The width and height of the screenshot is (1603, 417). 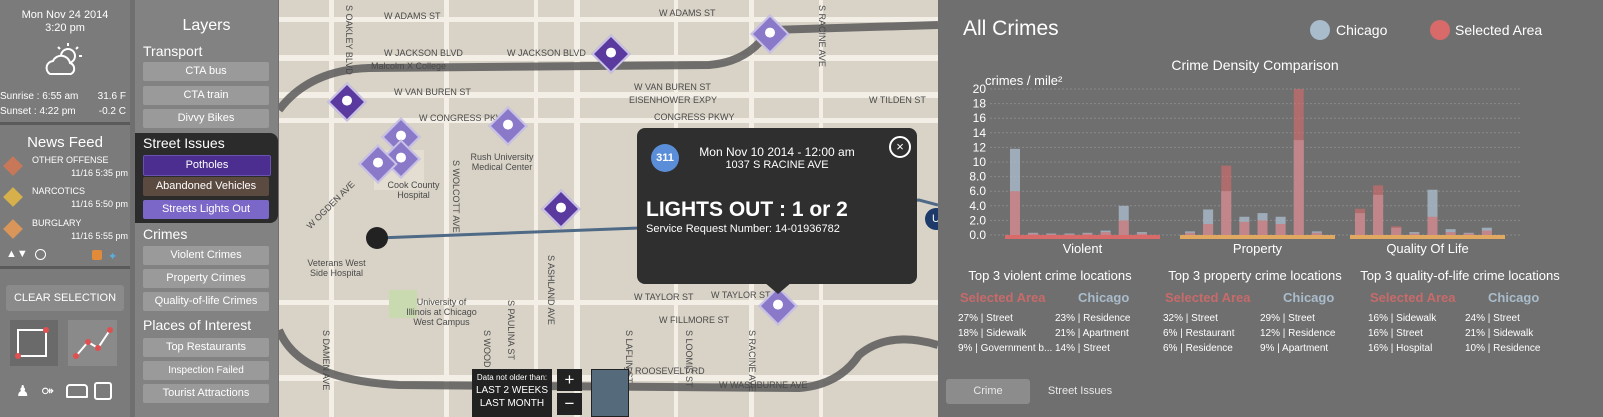 I want to click on selected-area-row: 18% | Sidewalk, so click(x=992, y=333).